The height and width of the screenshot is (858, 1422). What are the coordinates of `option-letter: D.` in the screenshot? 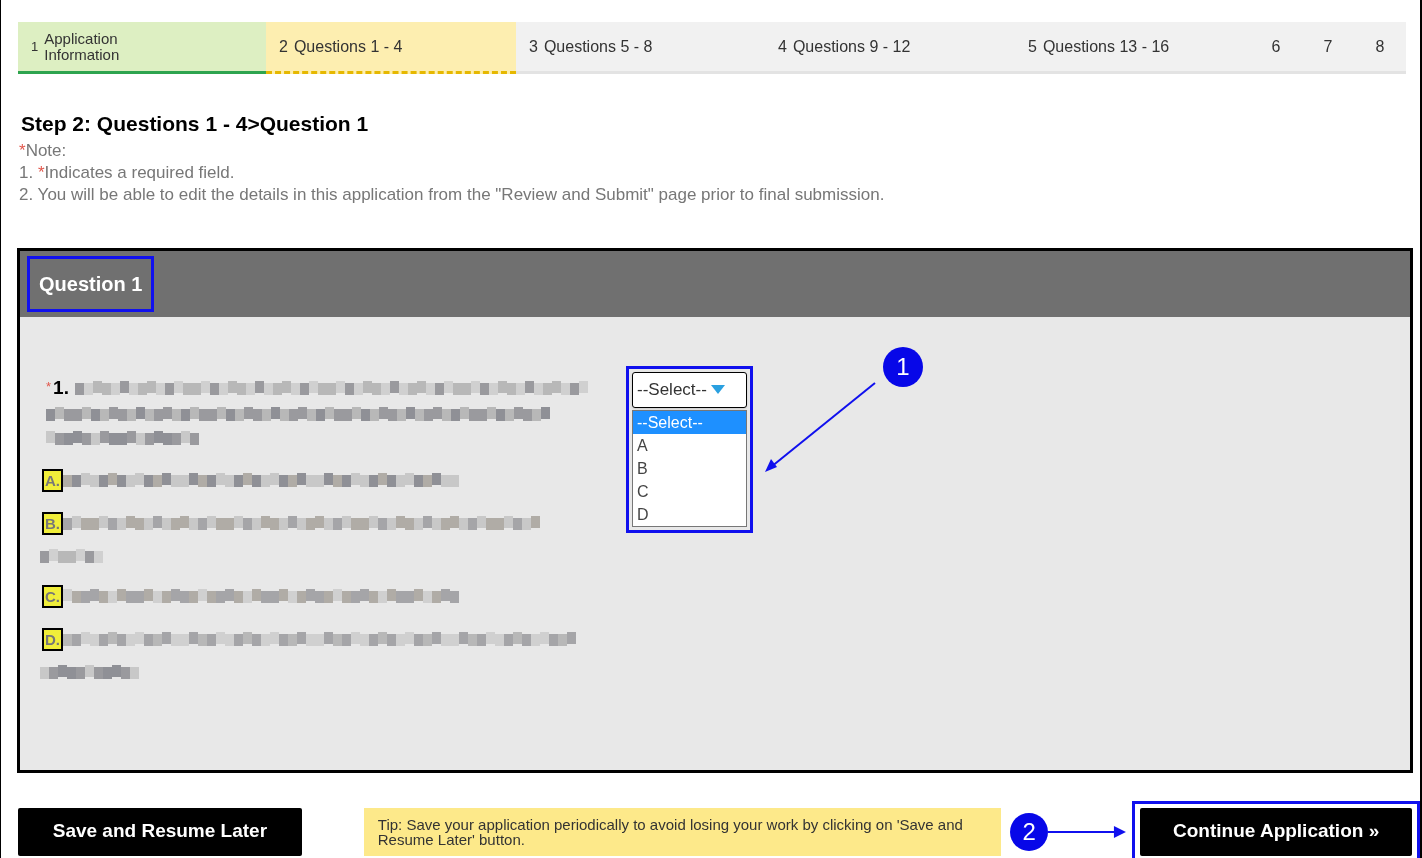 It's located at (52, 639).